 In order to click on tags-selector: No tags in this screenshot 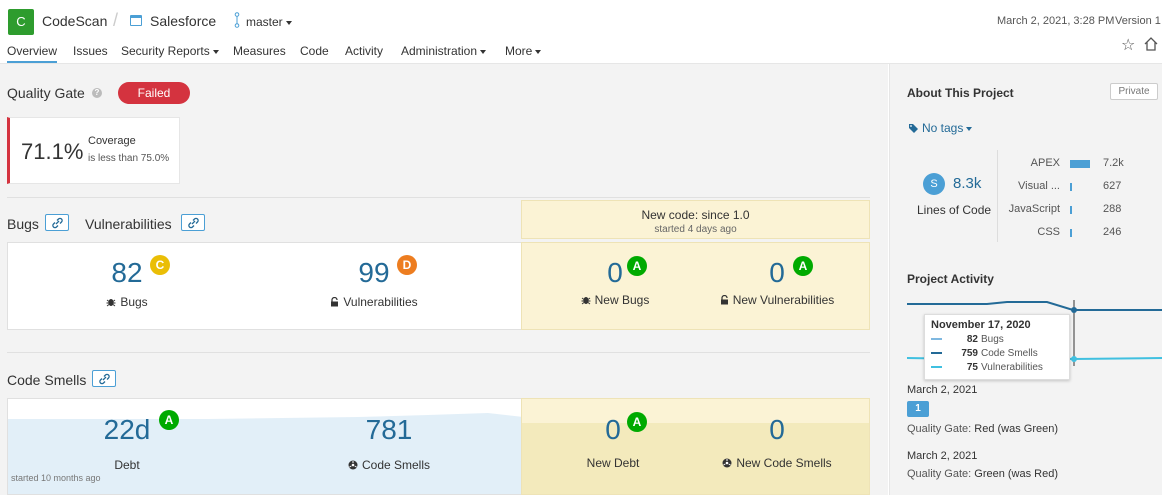, I will do `click(940, 128)`.